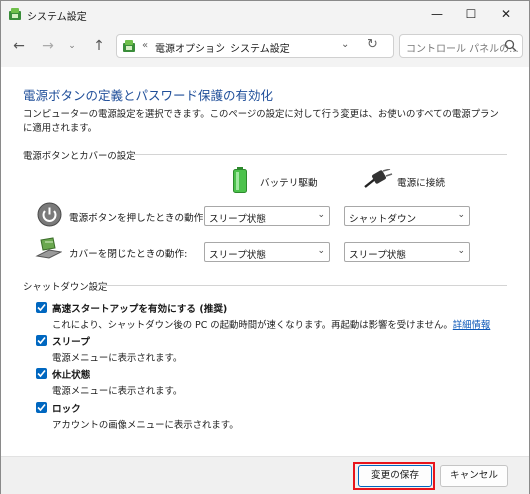 The image size is (530, 494). What do you see at coordinates (65, 287) in the screenshot?
I see `shutdown-section-label: シャットダウン設定` at bounding box center [65, 287].